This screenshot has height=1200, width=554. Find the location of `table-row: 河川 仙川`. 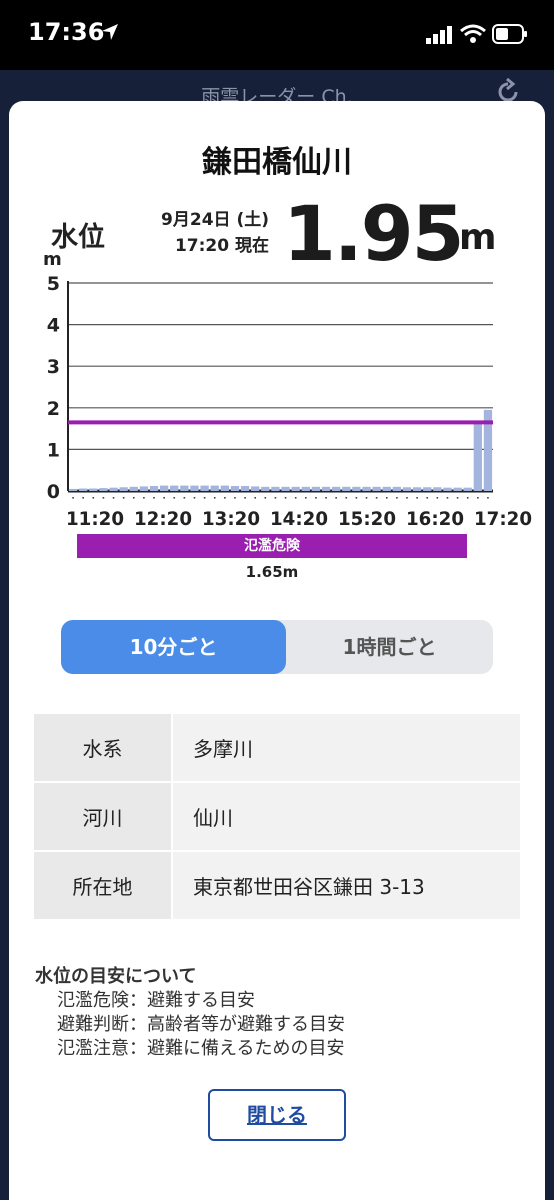

table-row: 河川 仙川 is located at coordinates (277, 817).